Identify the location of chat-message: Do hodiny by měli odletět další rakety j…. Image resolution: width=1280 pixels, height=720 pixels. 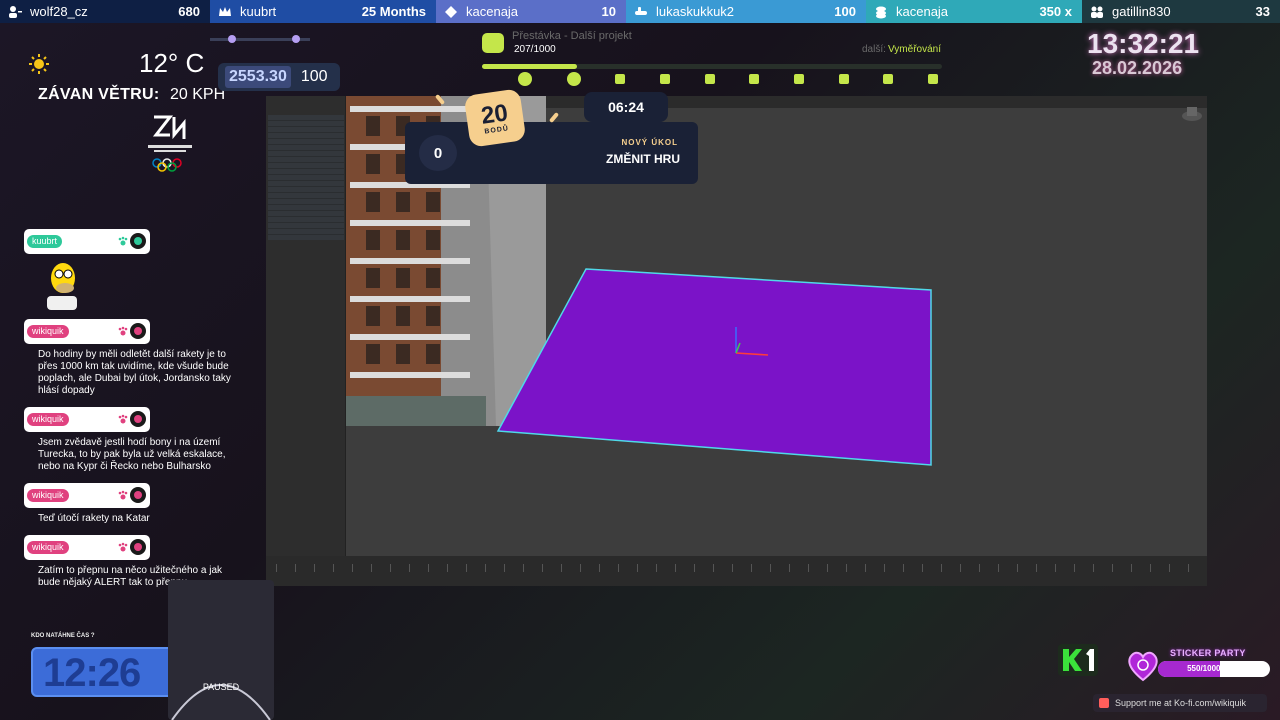
(134, 372).